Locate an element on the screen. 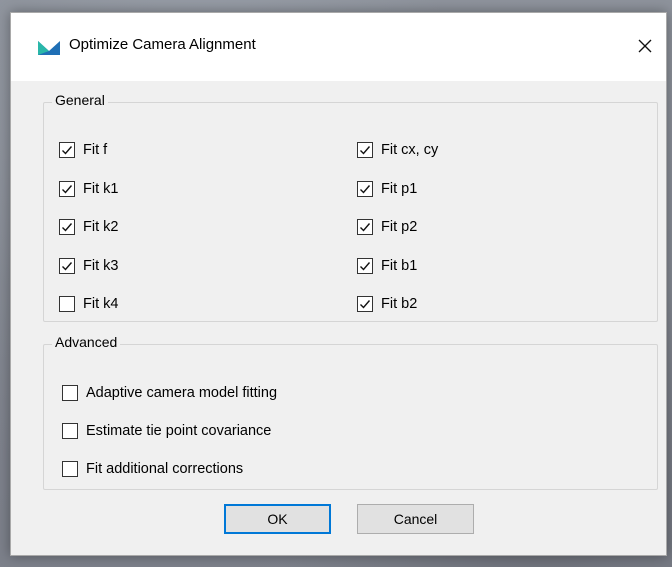 The image size is (672, 567). checkbox-fit-b1 is located at coordinates (365, 265).